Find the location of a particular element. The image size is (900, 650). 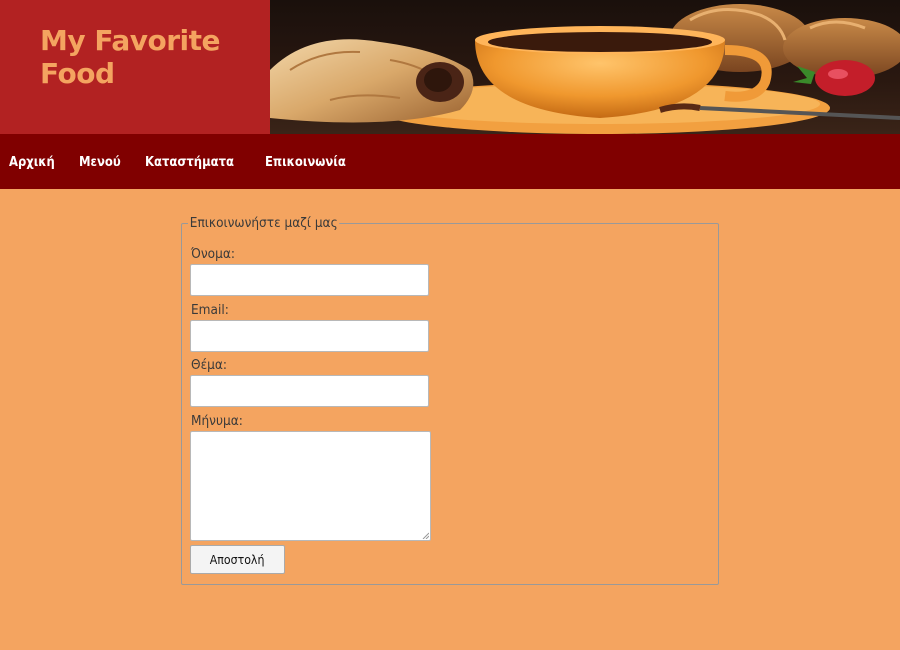

main-nav: Αρχική Μενού Καταστήματα Επικοινωνία is located at coordinates (450, 161).